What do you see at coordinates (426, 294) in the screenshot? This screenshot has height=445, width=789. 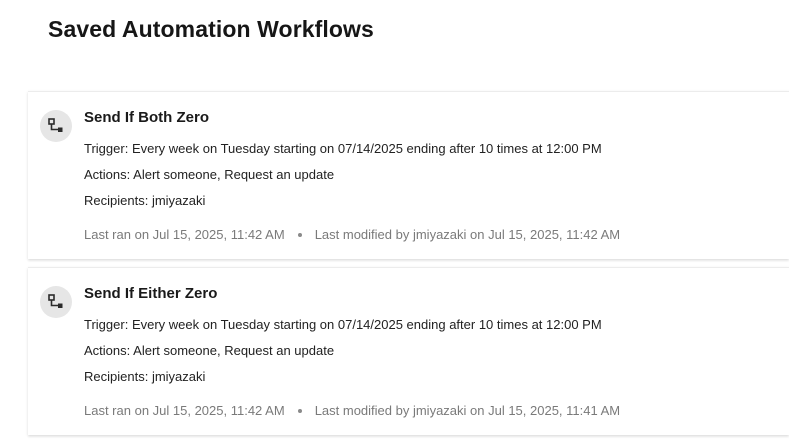 I see `workflow-name: Send If Either Zero` at bounding box center [426, 294].